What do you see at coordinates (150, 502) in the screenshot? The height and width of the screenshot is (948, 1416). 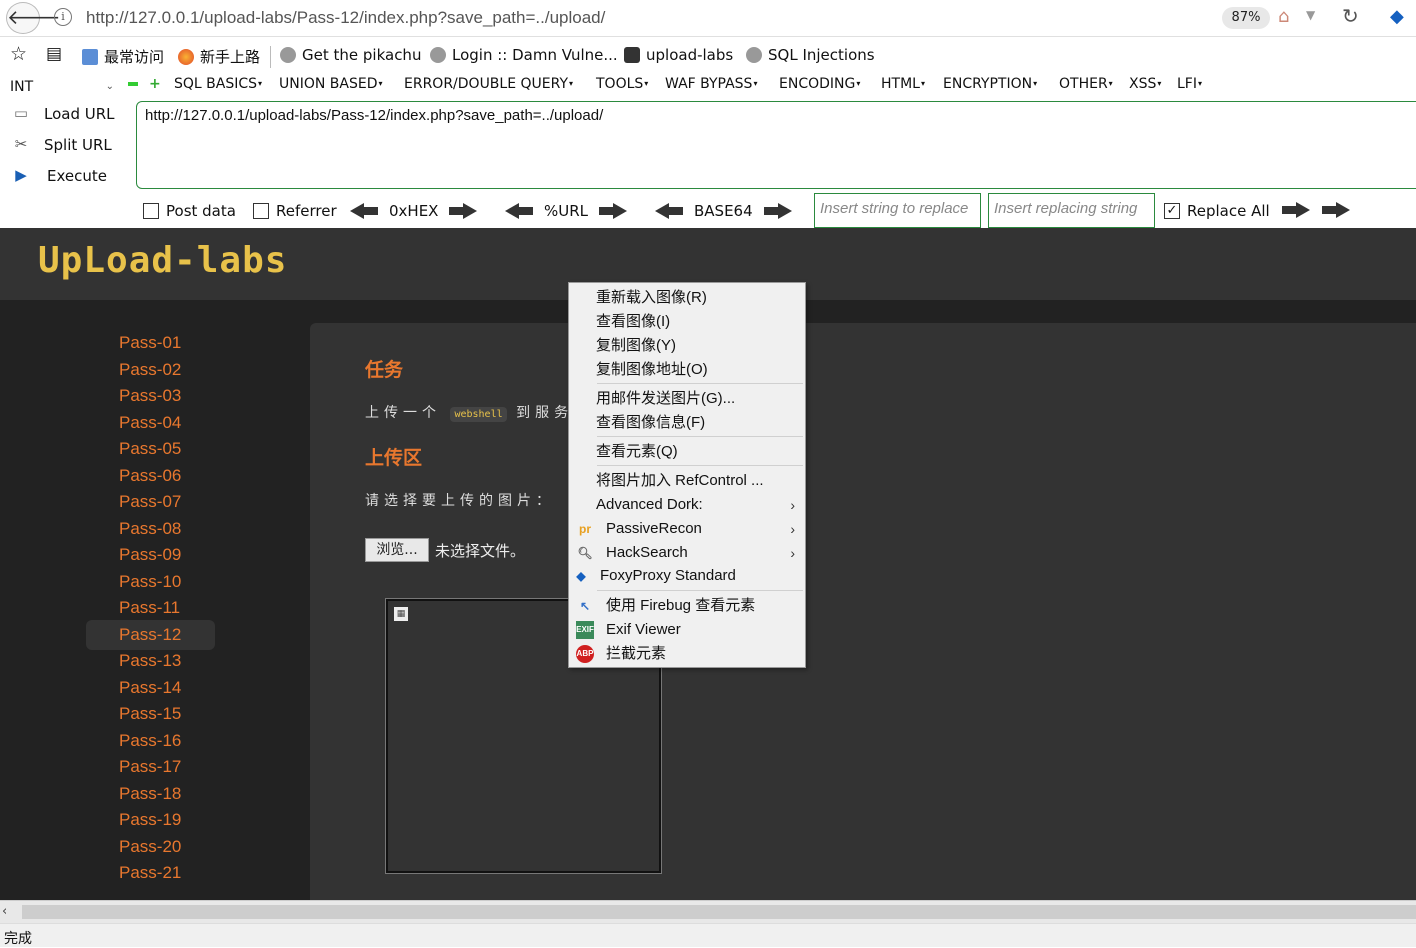 I see `sidebar-item-pass-07: Pass-07` at bounding box center [150, 502].